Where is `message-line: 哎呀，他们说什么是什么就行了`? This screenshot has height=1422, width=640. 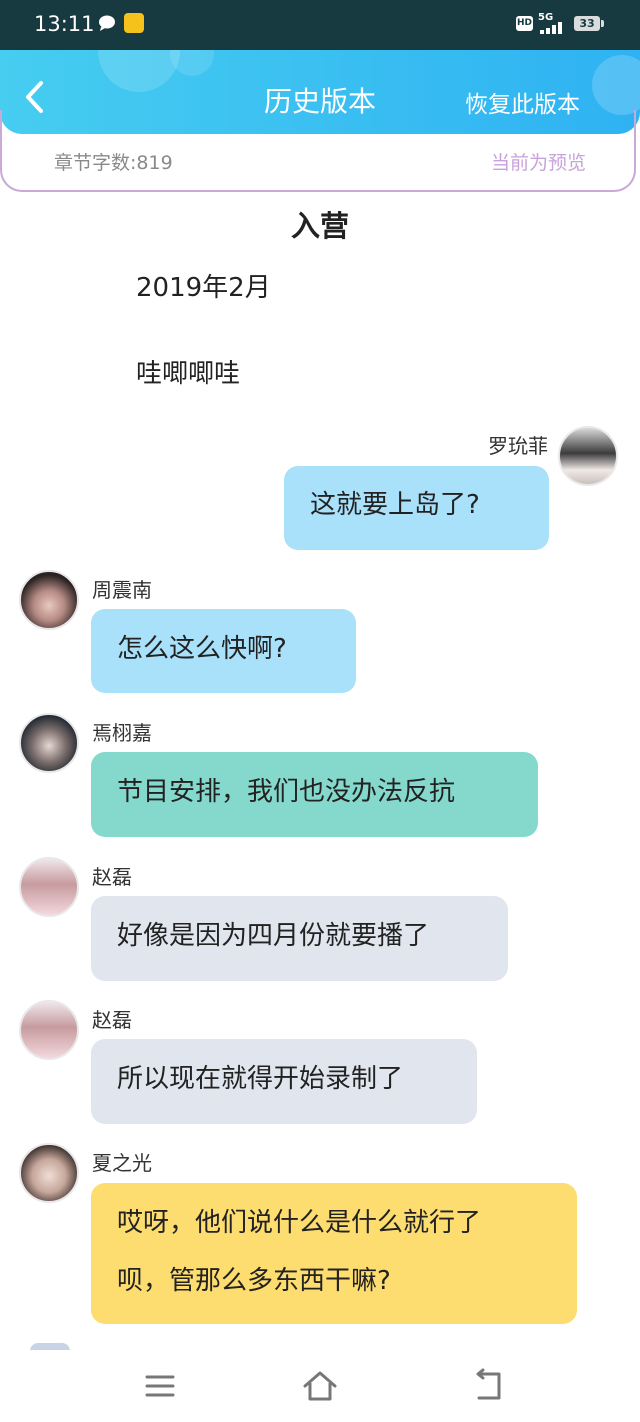 message-line: 哎呀，他们说什么是什么就行了 is located at coordinates (299, 1223).